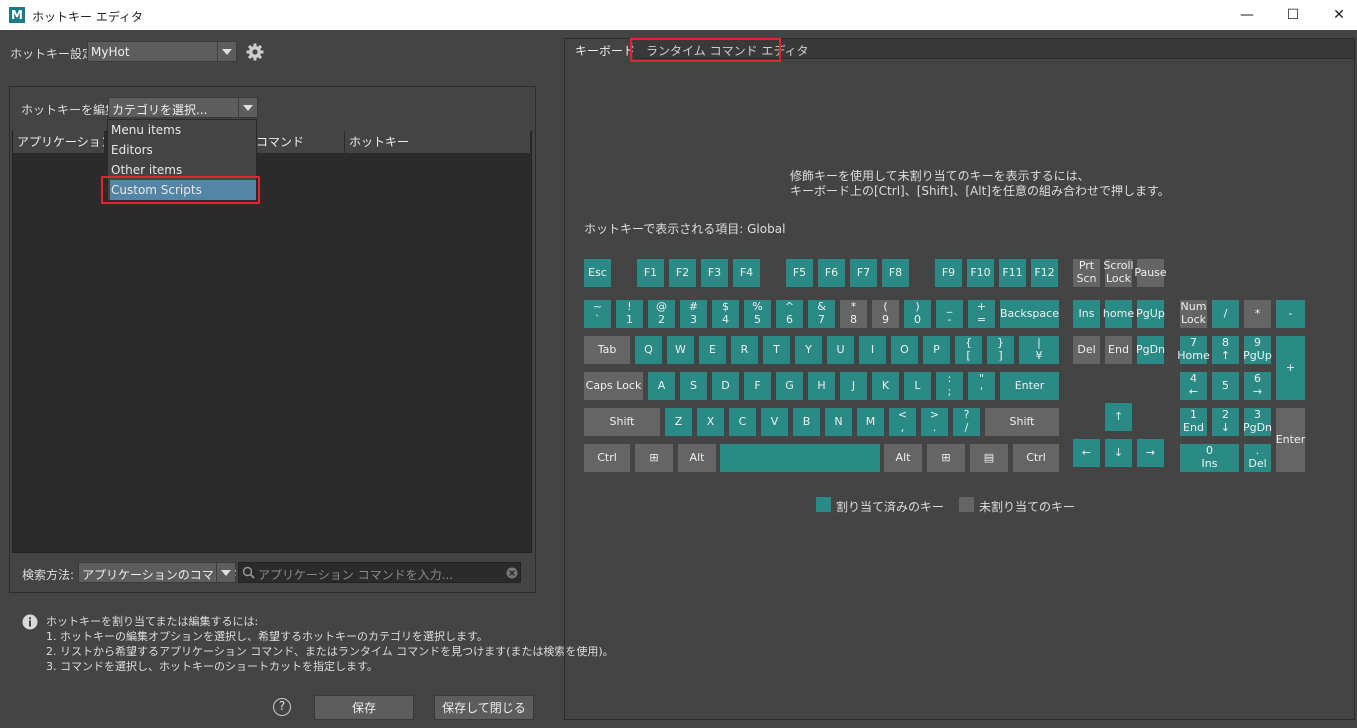  Describe the element at coordinates (870, 422) in the screenshot. I see `key-m: M` at that location.